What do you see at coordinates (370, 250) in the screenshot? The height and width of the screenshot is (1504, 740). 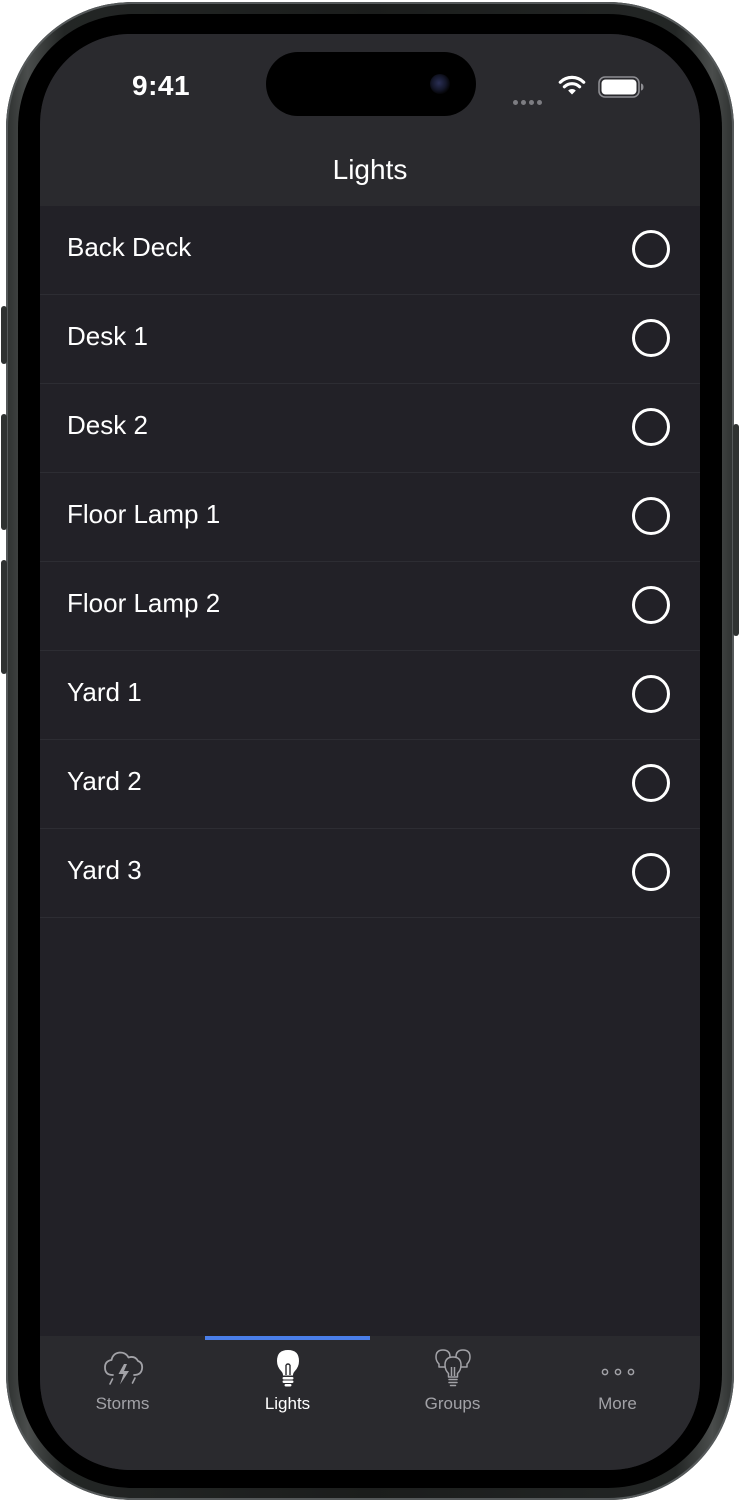 I see `light-row-back-deck: Back Deck` at bounding box center [370, 250].